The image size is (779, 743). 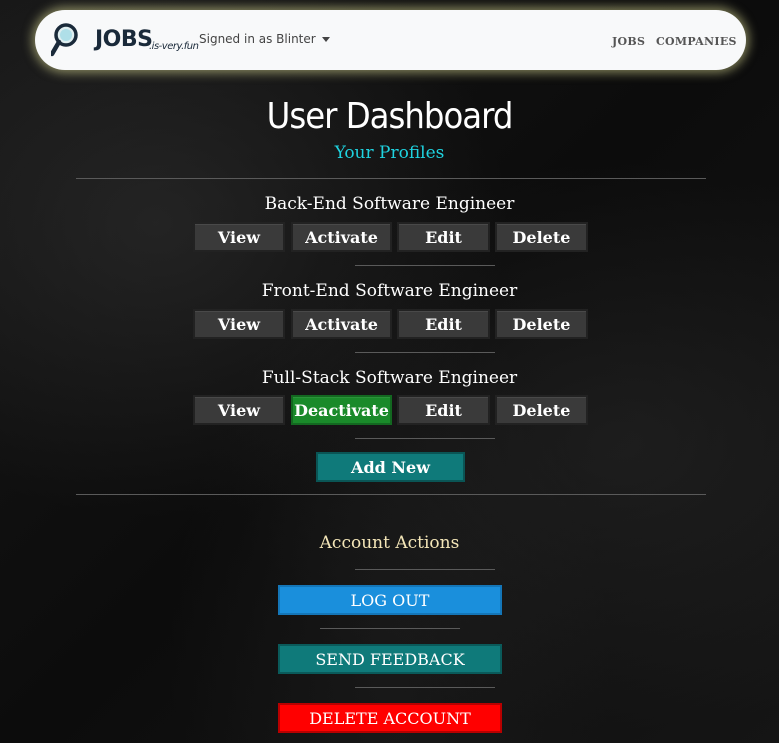 What do you see at coordinates (325, 39) in the screenshot?
I see `caret-down-icon` at bounding box center [325, 39].